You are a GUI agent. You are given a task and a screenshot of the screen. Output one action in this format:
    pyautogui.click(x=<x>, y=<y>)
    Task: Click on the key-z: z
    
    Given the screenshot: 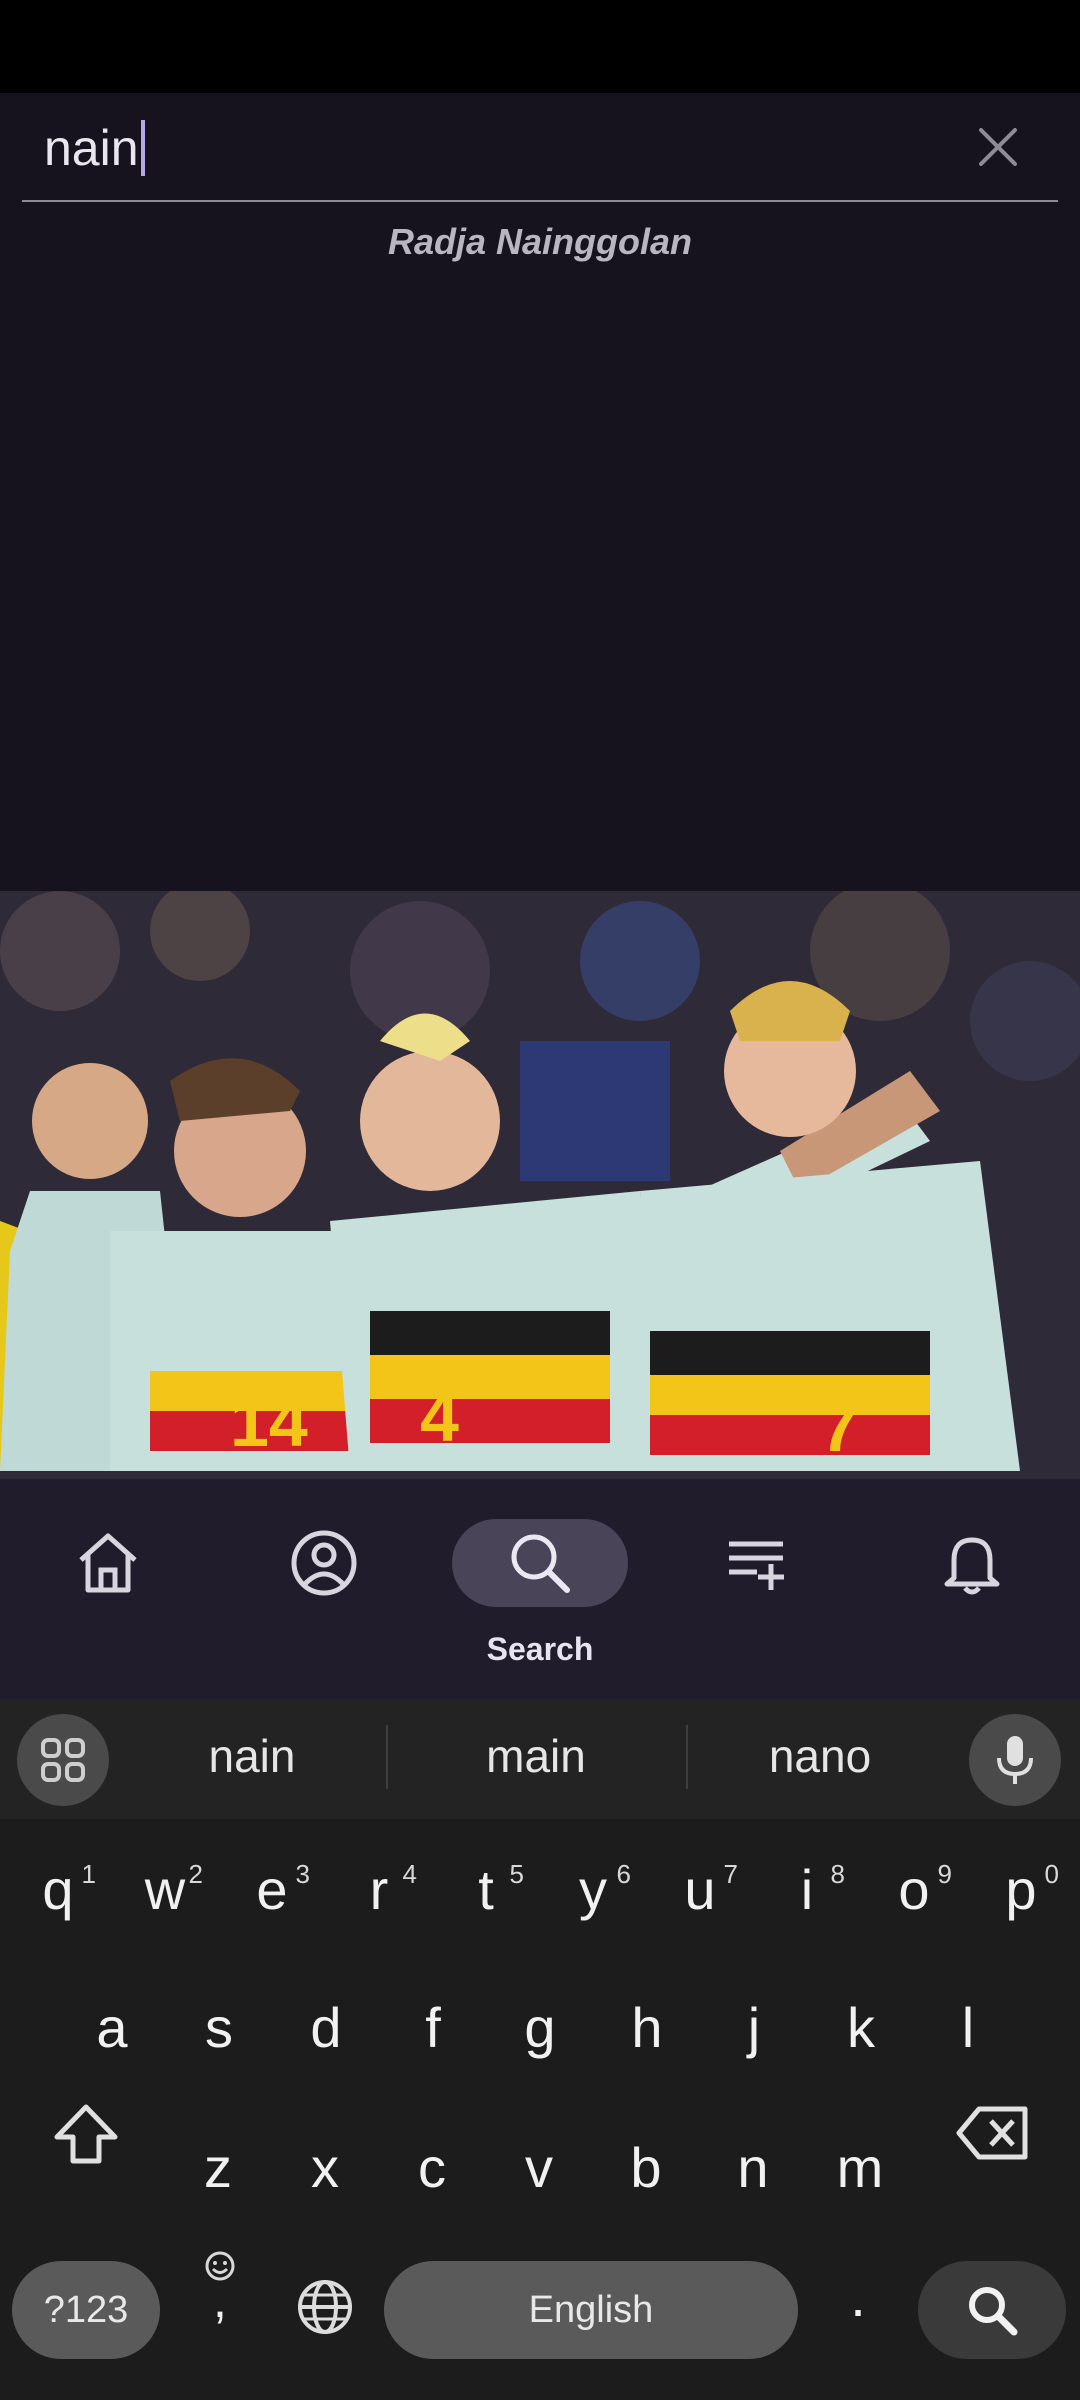 What is the action you would take?
    pyautogui.click(x=218, y=2175)
    